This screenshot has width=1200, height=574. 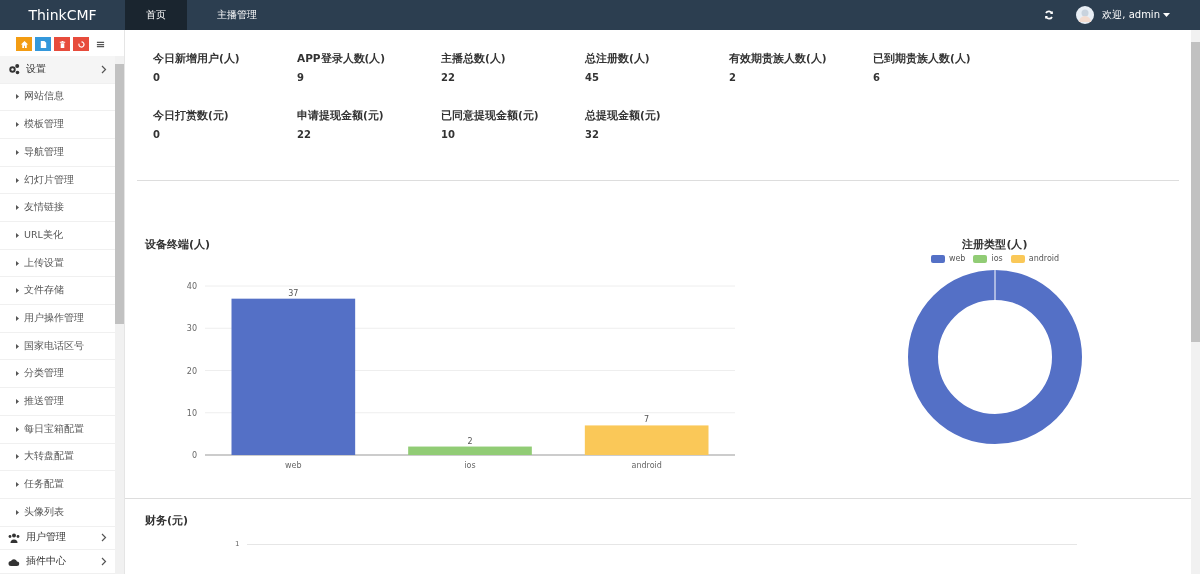 I want to click on bar-value-label: 2, so click(x=470, y=441).